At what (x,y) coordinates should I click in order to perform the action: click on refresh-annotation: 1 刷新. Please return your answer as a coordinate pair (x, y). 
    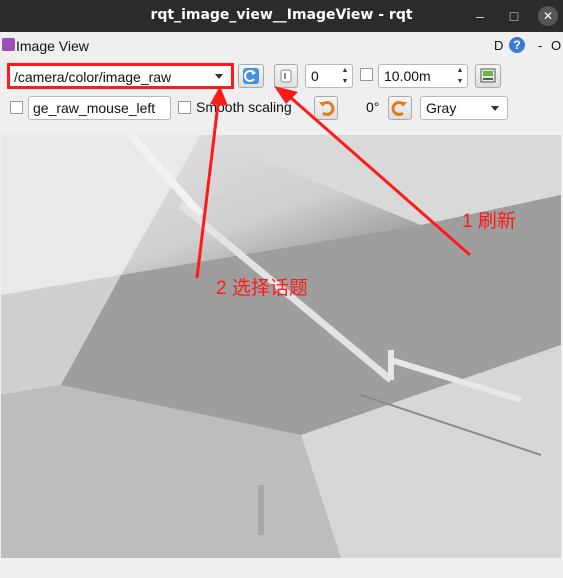
    Looking at the image, I should click on (489, 221).